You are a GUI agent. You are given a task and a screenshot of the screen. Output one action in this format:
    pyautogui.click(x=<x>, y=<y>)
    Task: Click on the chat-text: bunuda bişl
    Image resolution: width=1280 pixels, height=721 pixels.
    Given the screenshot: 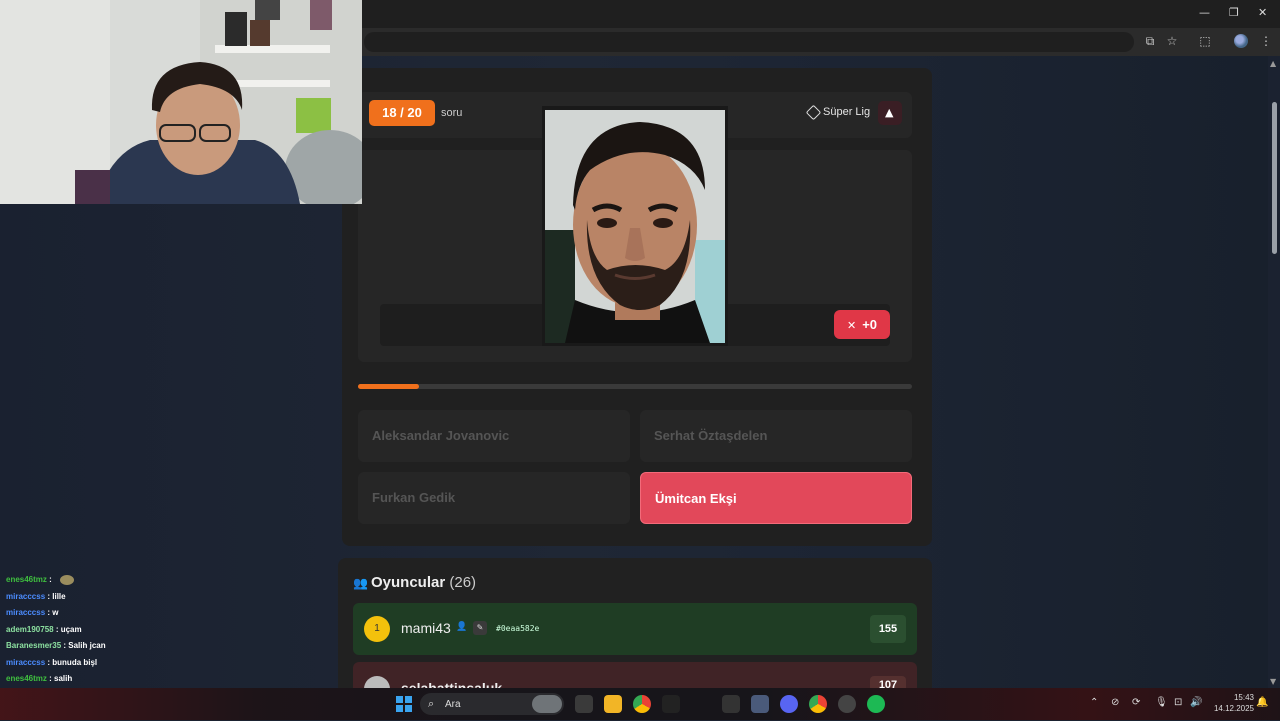 What is the action you would take?
    pyautogui.click(x=75, y=662)
    